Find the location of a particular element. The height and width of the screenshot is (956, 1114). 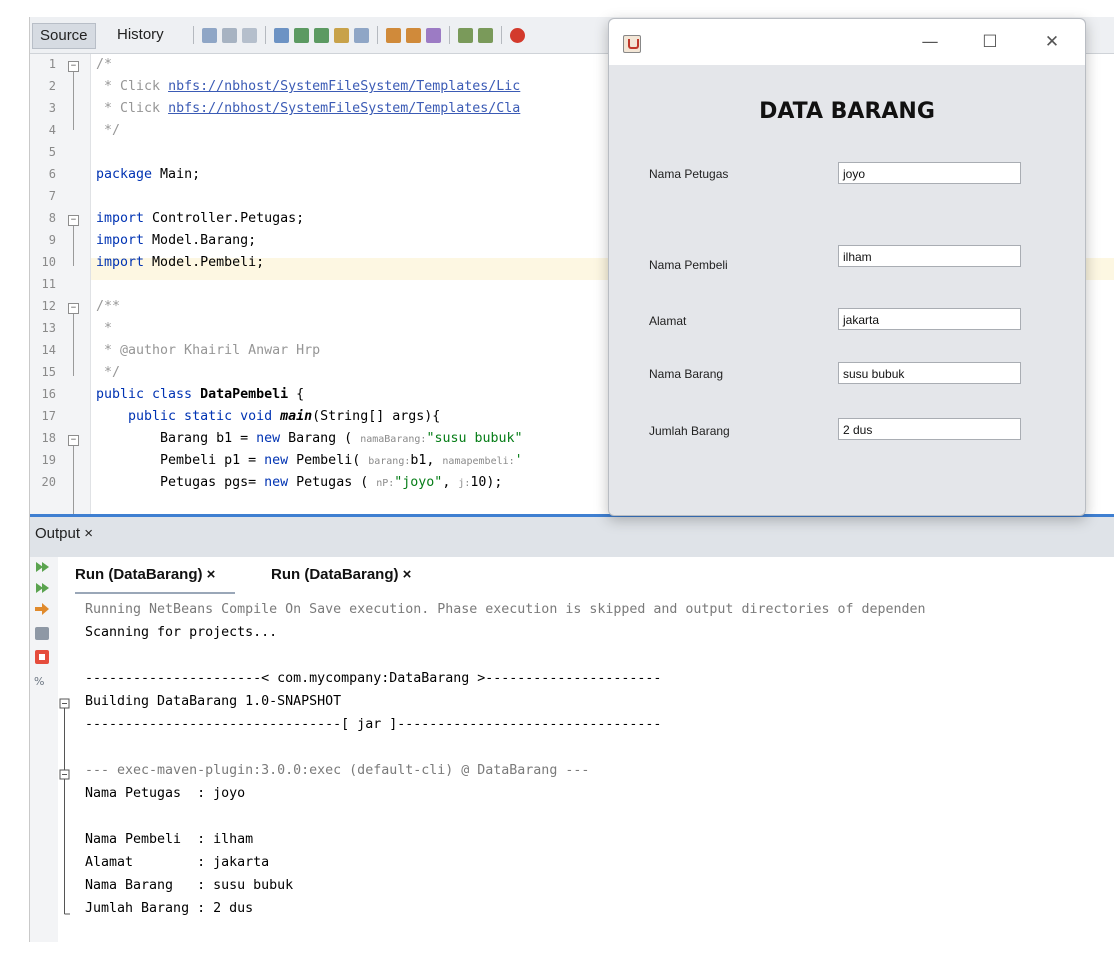

toggle-bookmark-icon is located at coordinates (433, 35).